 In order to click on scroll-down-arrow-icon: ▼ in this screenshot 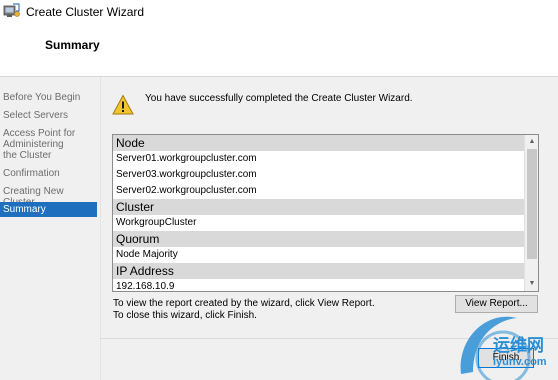, I will do `click(531, 284)`.